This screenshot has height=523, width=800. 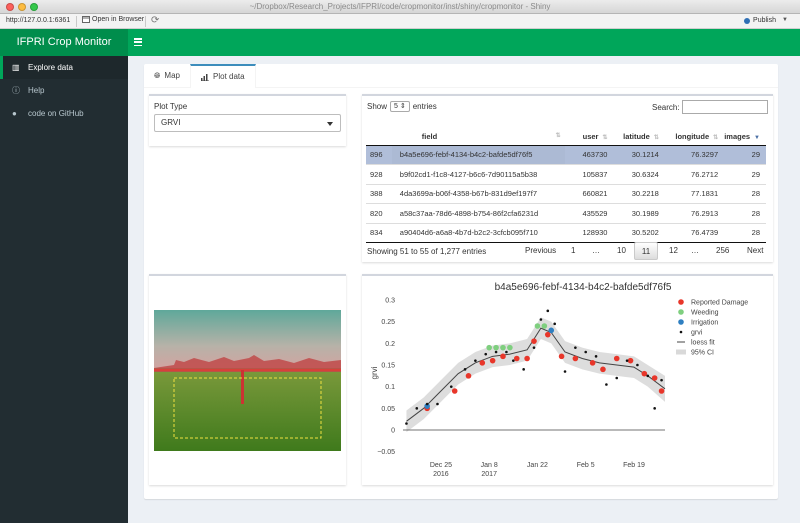 I want to click on header-label: user, so click(x=590, y=136).